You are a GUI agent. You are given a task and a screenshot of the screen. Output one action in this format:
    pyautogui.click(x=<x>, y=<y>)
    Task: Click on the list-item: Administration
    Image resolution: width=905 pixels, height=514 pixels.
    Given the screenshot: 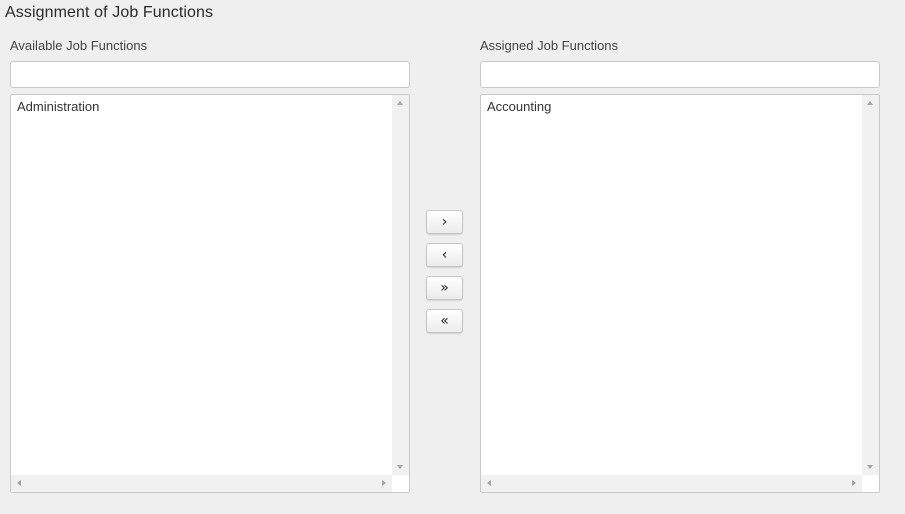 What is the action you would take?
    pyautogui.click(x=201, y=105)
    